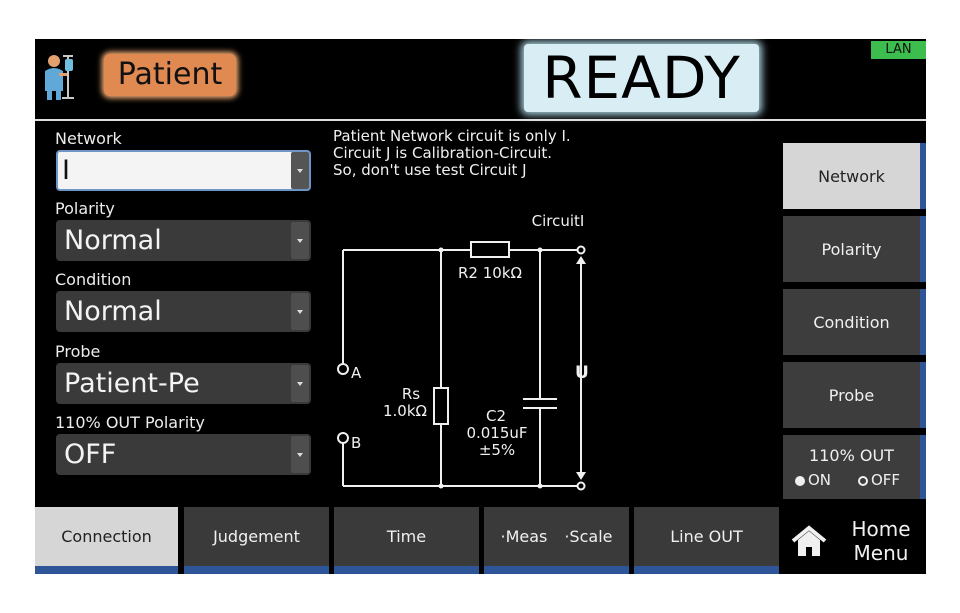 This screenshot has width=960, height=613. What do you see at coordinates (706, 536) in the screenshot?
I see `tab-line-out-label: Line OUT` at bounding box center [706, 536].